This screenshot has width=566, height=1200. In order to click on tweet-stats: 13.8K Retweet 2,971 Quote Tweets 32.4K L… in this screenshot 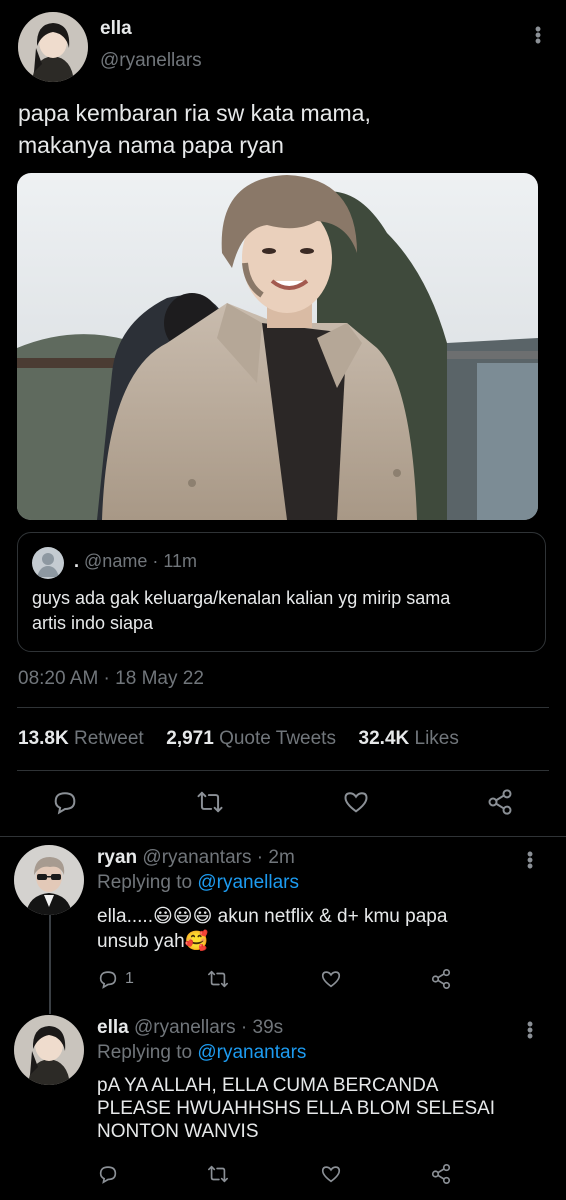, I will do `click(238, 739)`.